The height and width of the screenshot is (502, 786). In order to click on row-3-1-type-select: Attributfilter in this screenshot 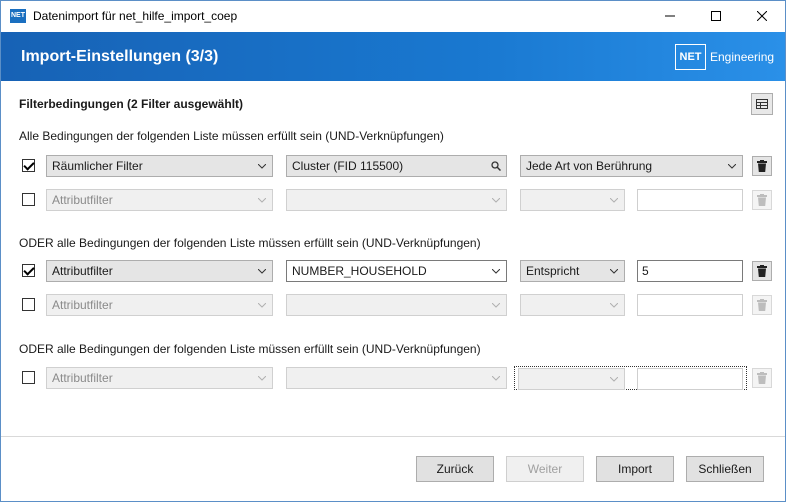, I will do `click(159, 378)`.